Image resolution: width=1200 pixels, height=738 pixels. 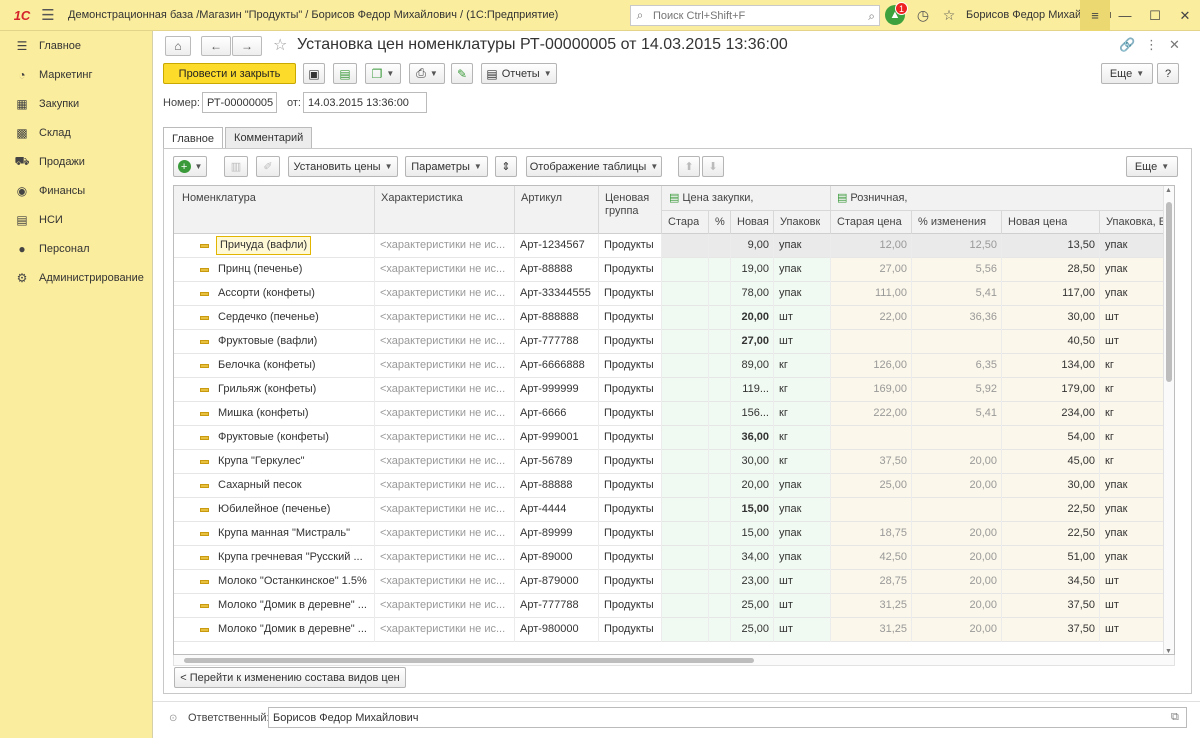 I want to click on responsible-field: Борисов Федор Михайлович, so click(x=727, y=717).